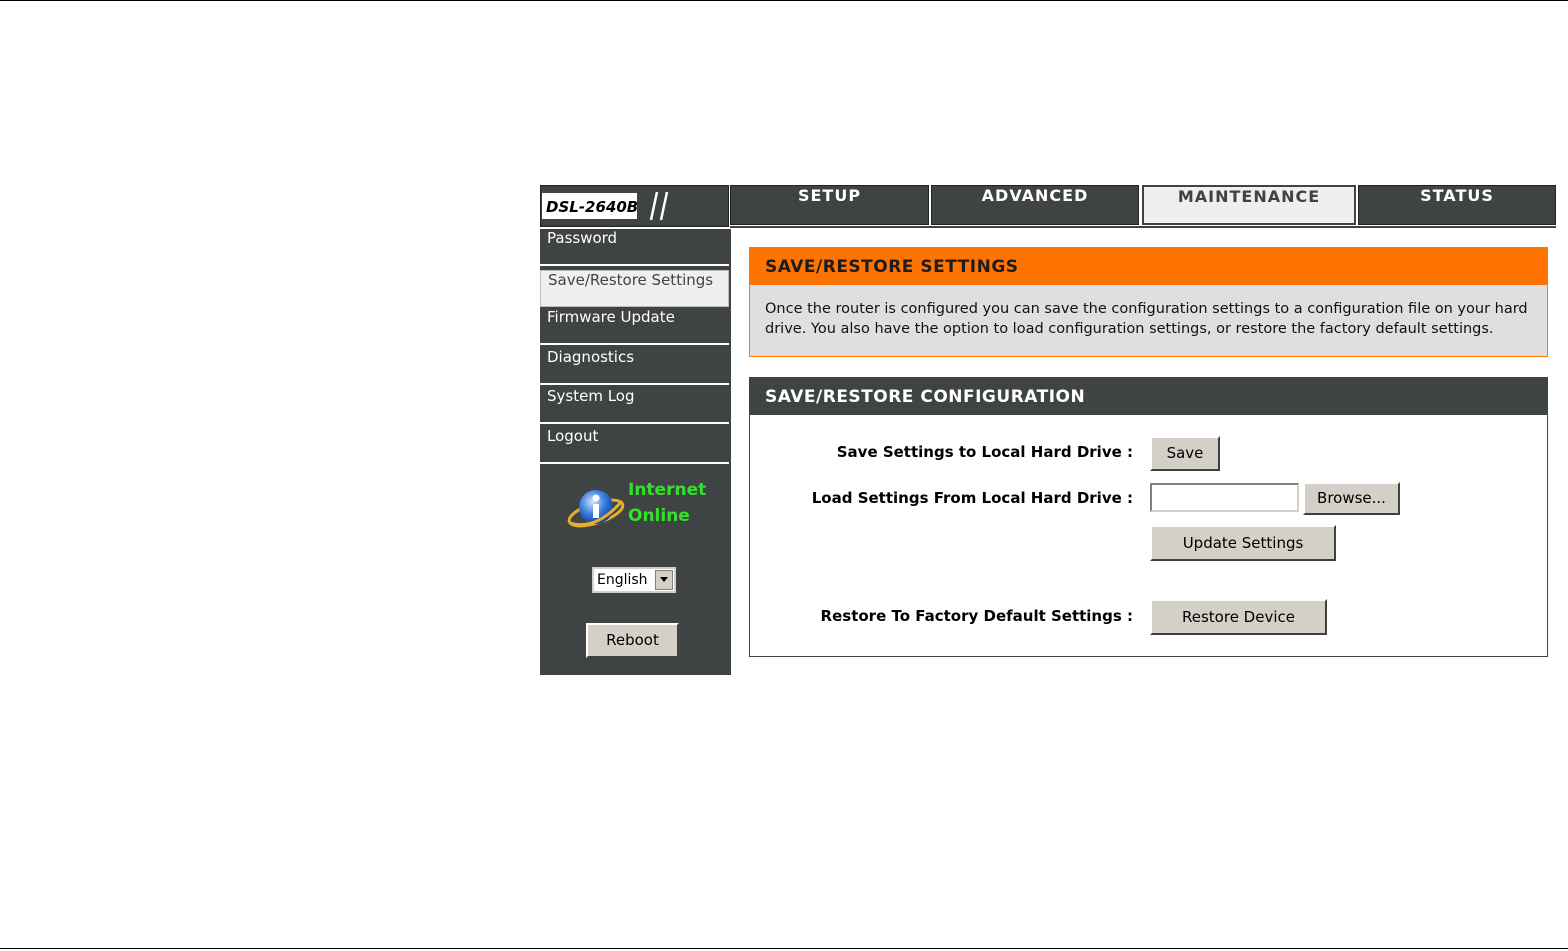 The image size is (1568, 951). I want to click on internet-status: Internet Online, so click(641, 507).